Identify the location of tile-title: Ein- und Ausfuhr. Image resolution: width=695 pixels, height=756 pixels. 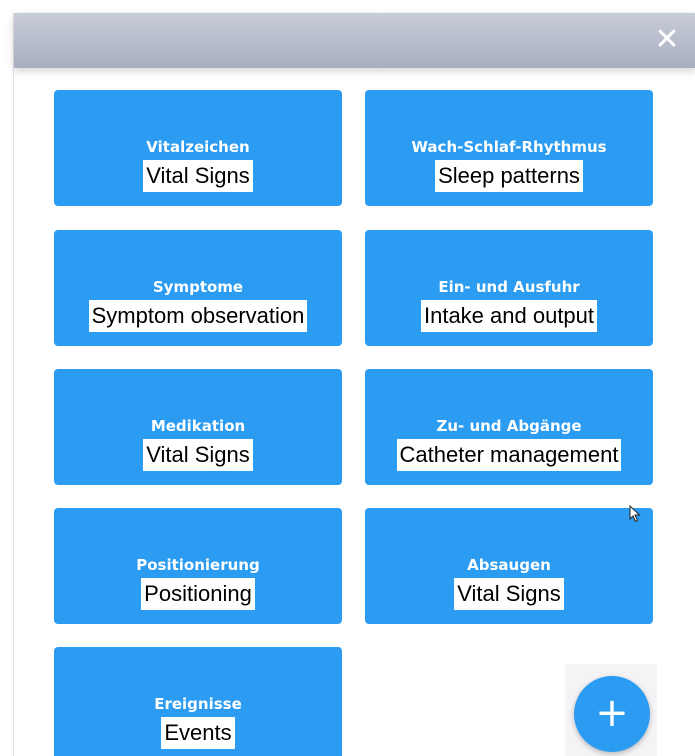
(509, 287).